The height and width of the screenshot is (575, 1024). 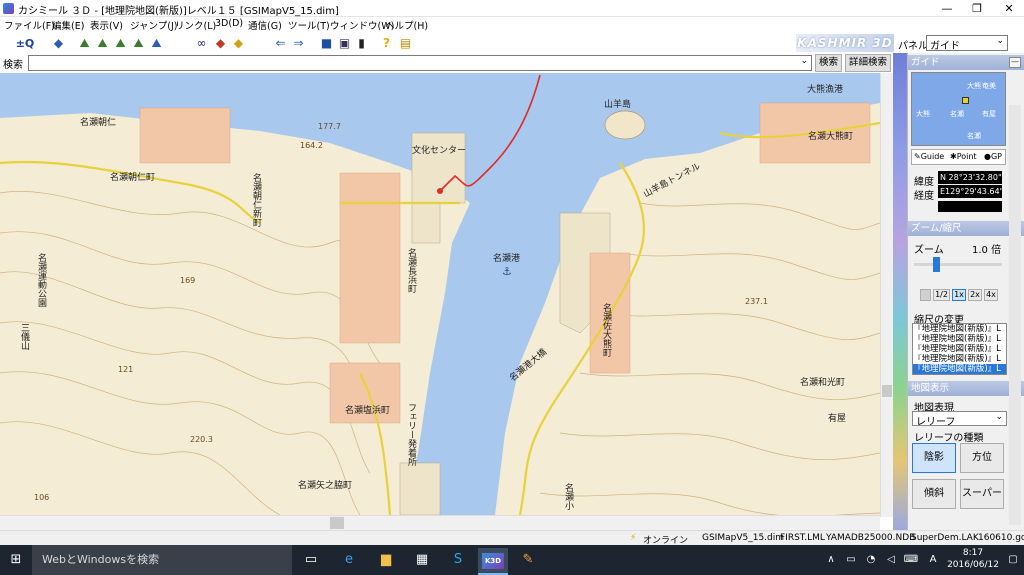 I want to click on menu-view: 表示(V), so click(x=106, y=25).